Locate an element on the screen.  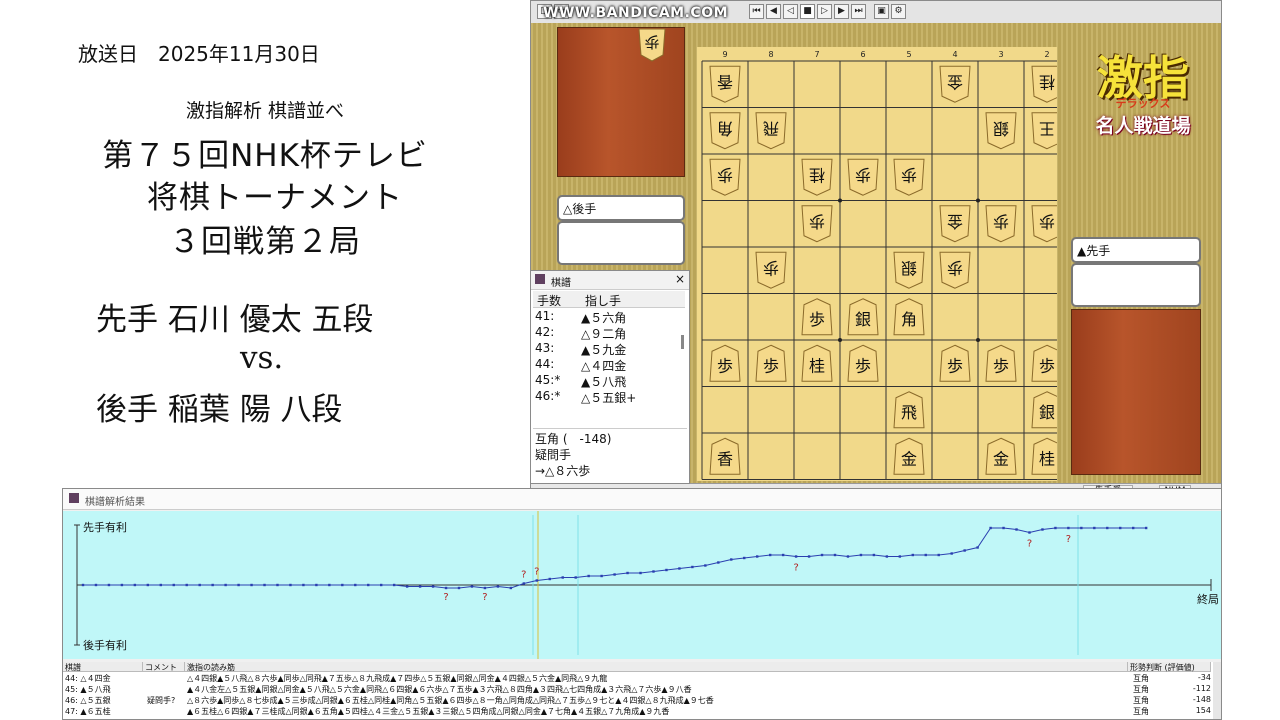
piece-label: 香 is located at coordinates (725, 458).